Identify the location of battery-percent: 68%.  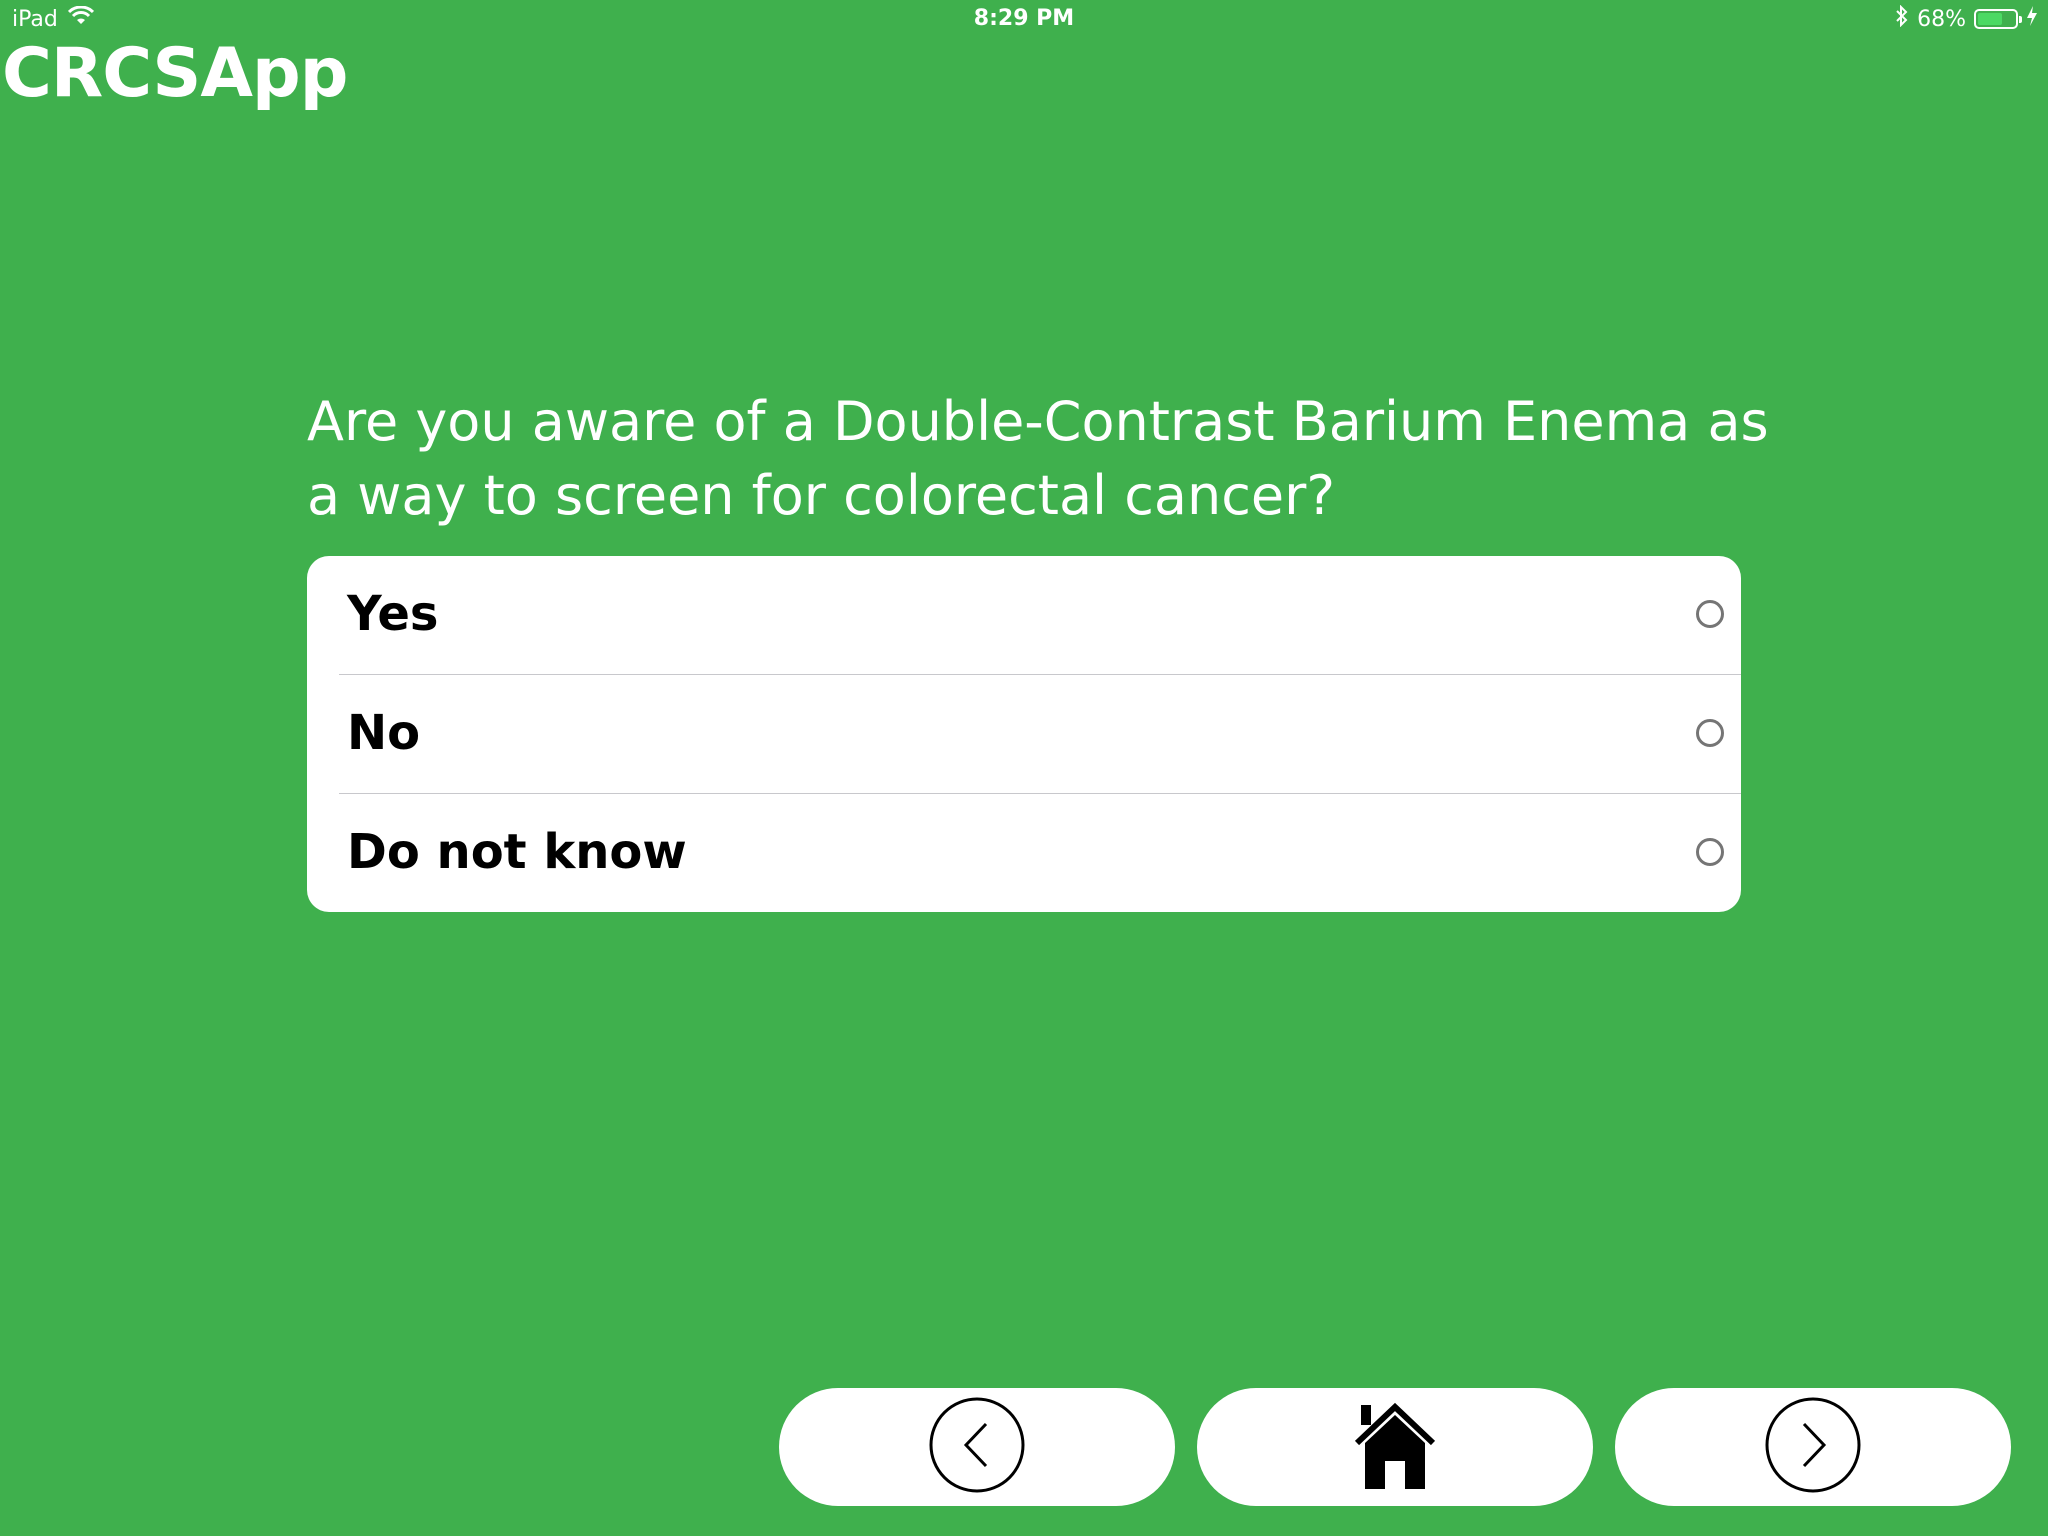
(1941, 19).